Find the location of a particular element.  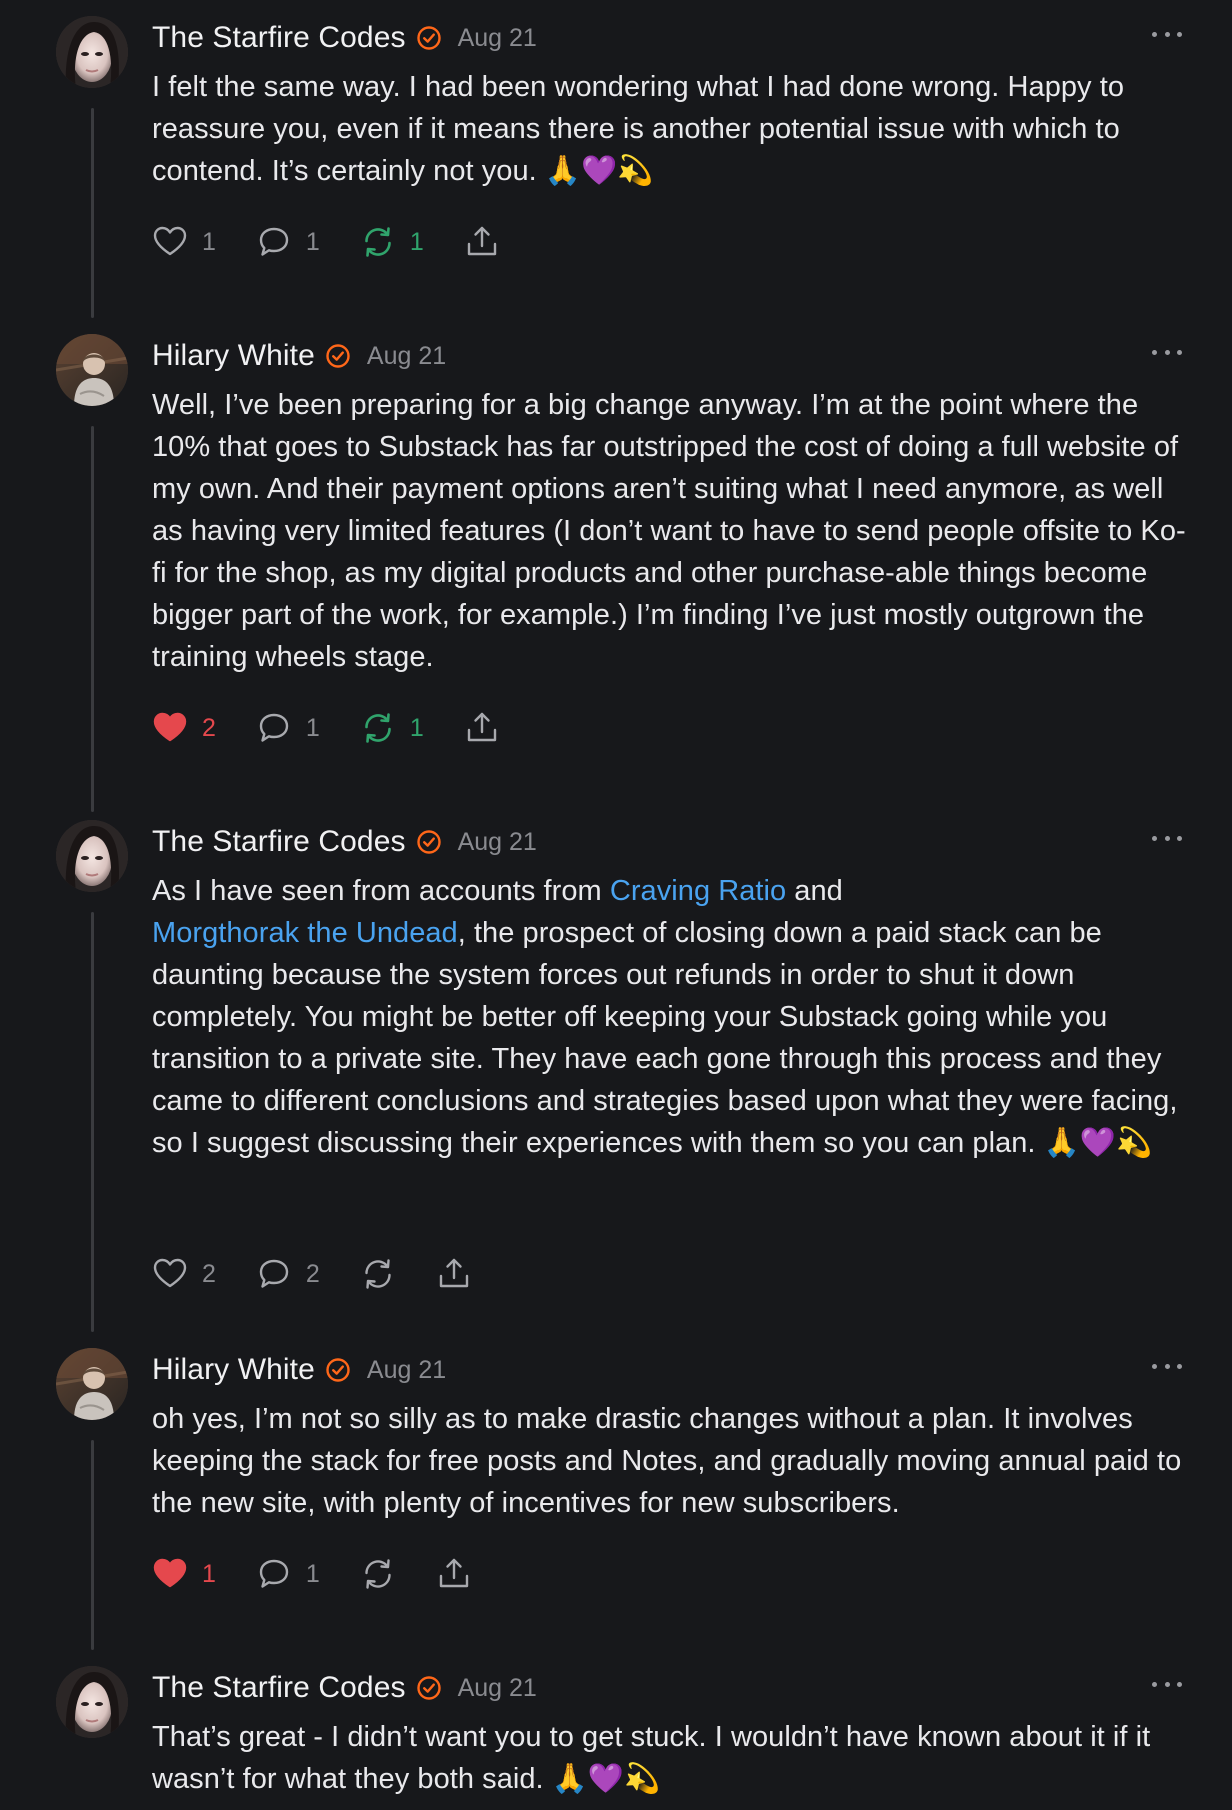

comment-actions: 2 1 1 is located at coordinates (346, 728).